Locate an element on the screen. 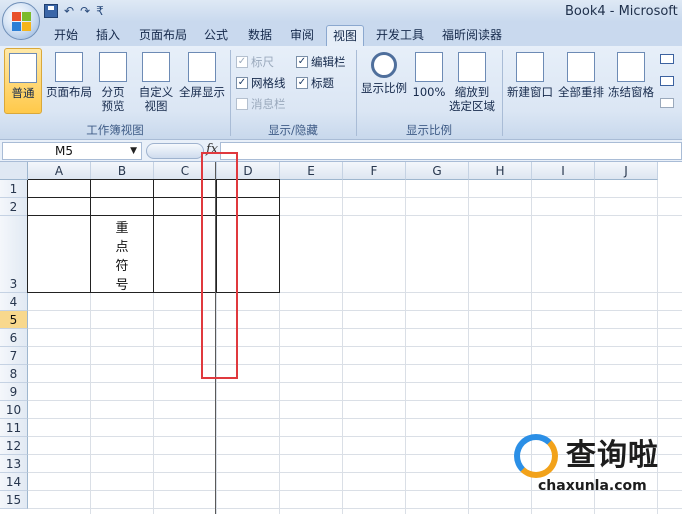  zoom-100-button: 100% is located at coordinates (429, 75).